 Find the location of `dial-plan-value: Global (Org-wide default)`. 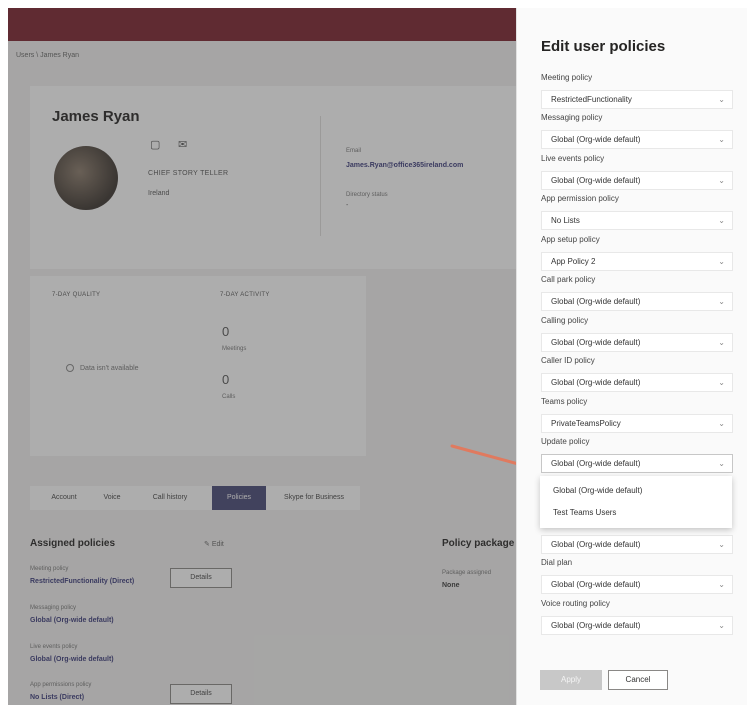

dial-plan-value: Global (Org-wide default) is located at coordinates (596, 584).